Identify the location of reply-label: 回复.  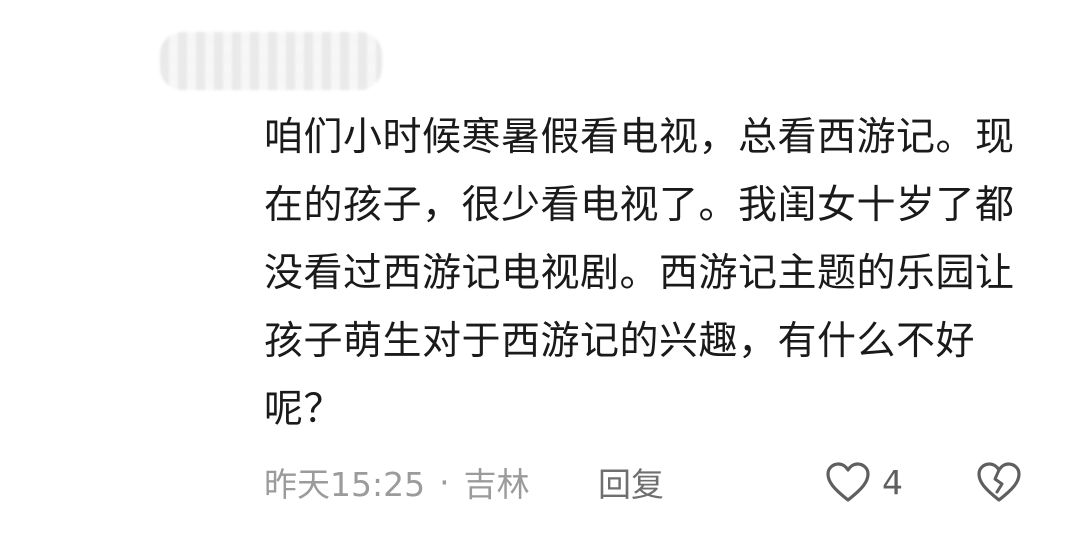
(631, 484).